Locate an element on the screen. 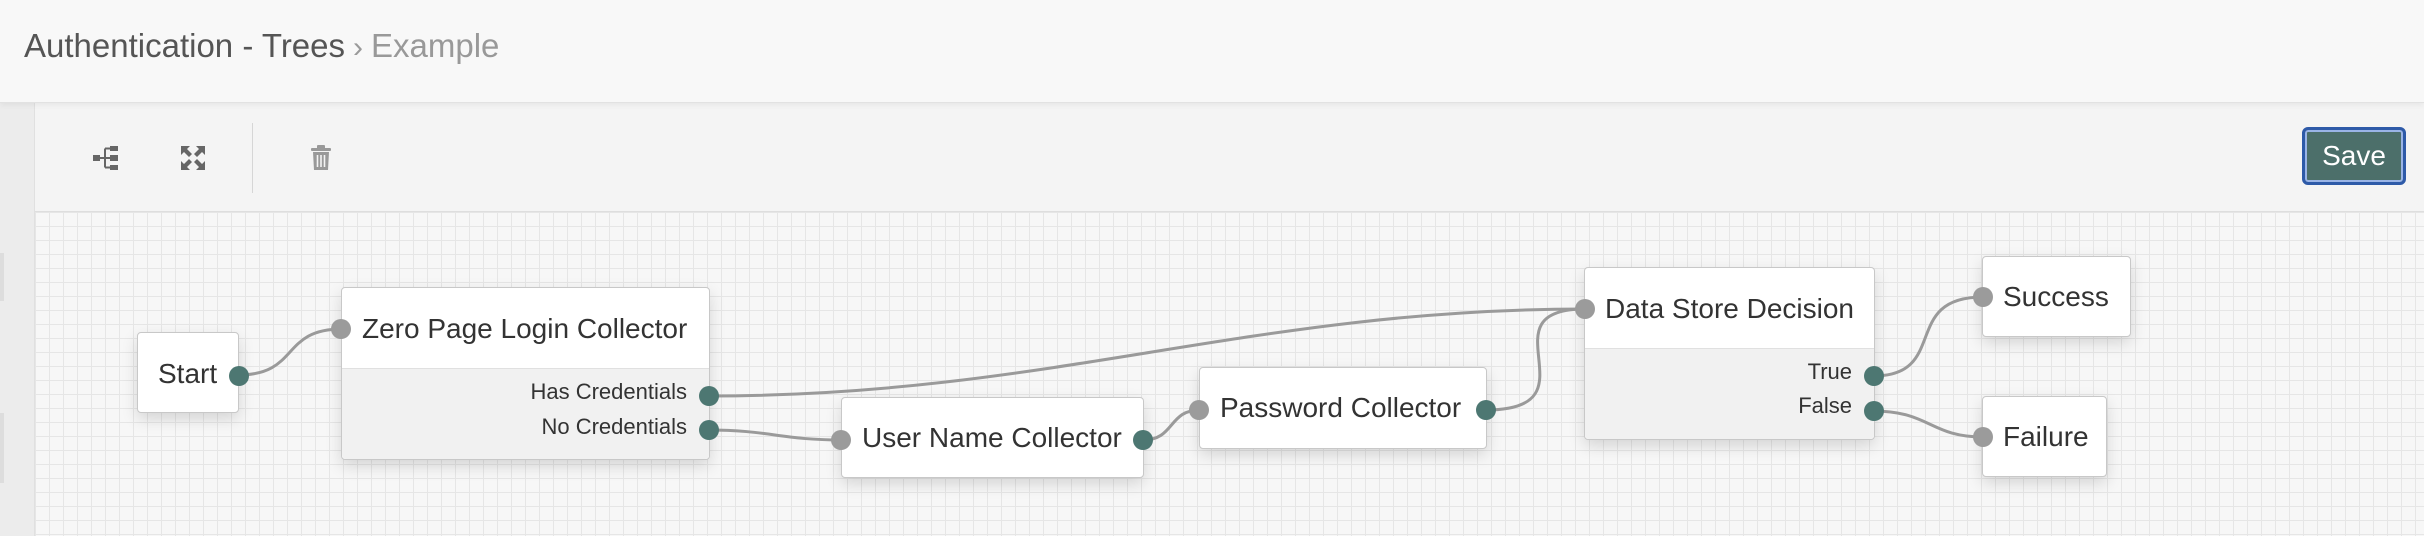  port-password-in is located at coordinates (1199, 410).